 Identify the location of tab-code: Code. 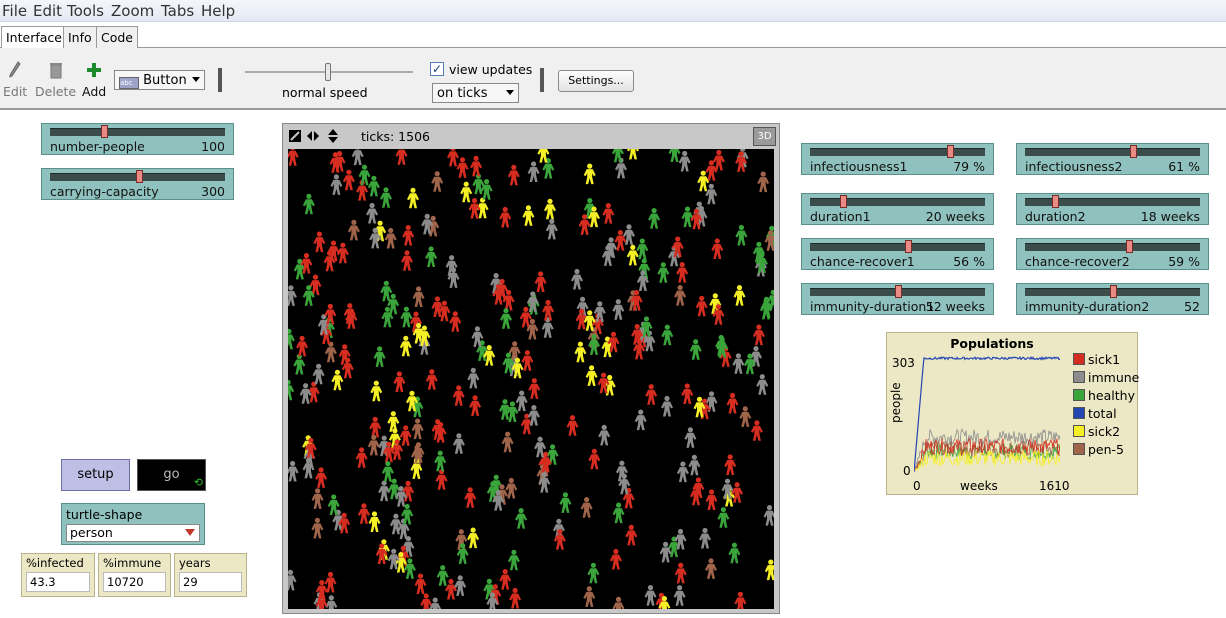
(117, 37).